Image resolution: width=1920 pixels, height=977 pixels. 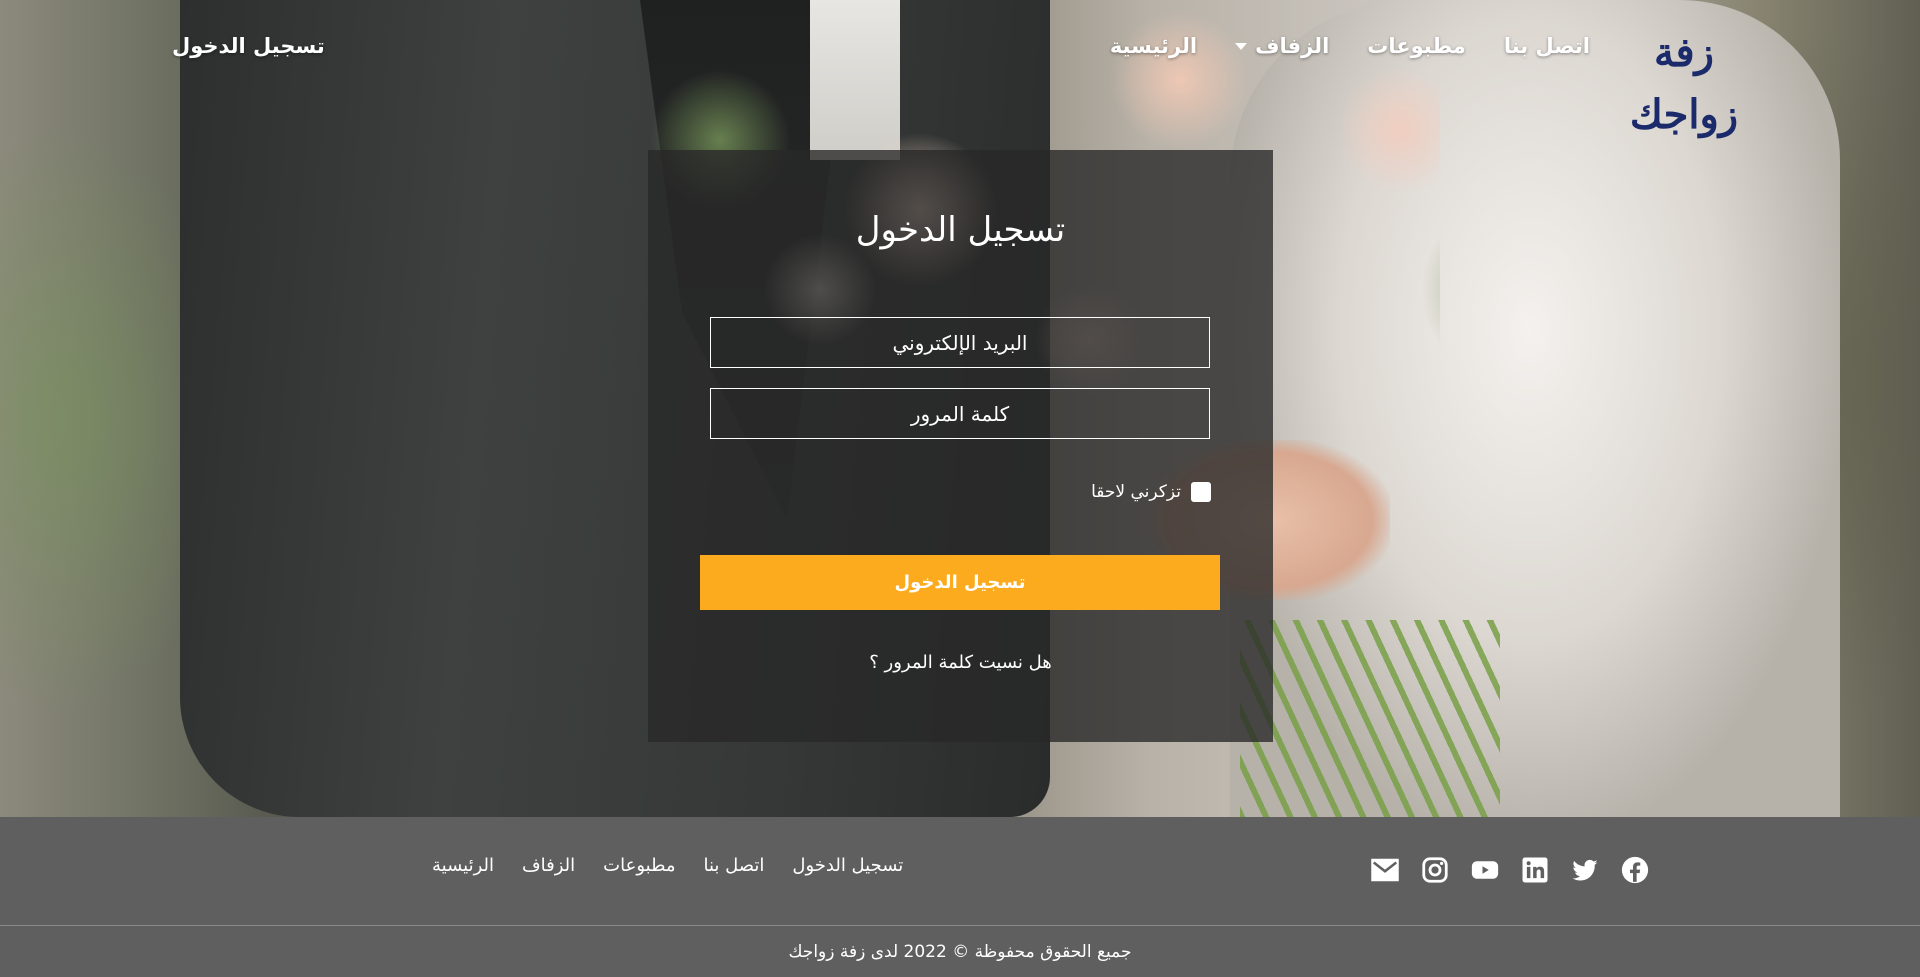 I want to click on nav-link-prints: مطبوعات, so click(x=1416, y=46).